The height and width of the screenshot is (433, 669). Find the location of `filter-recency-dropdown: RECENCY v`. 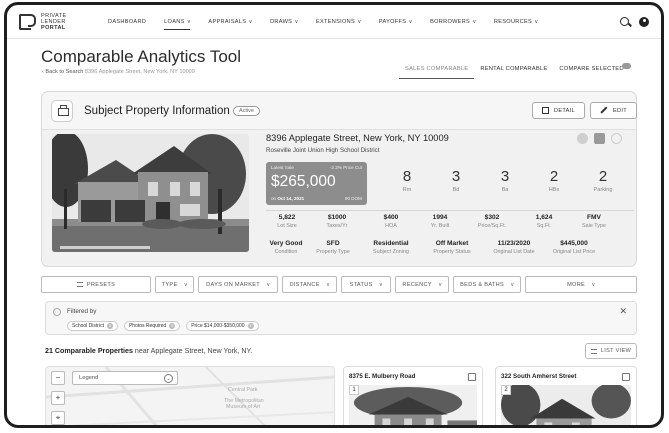

filter-recency-dropdown: RECENCY v is located at coordinates (422, 284).